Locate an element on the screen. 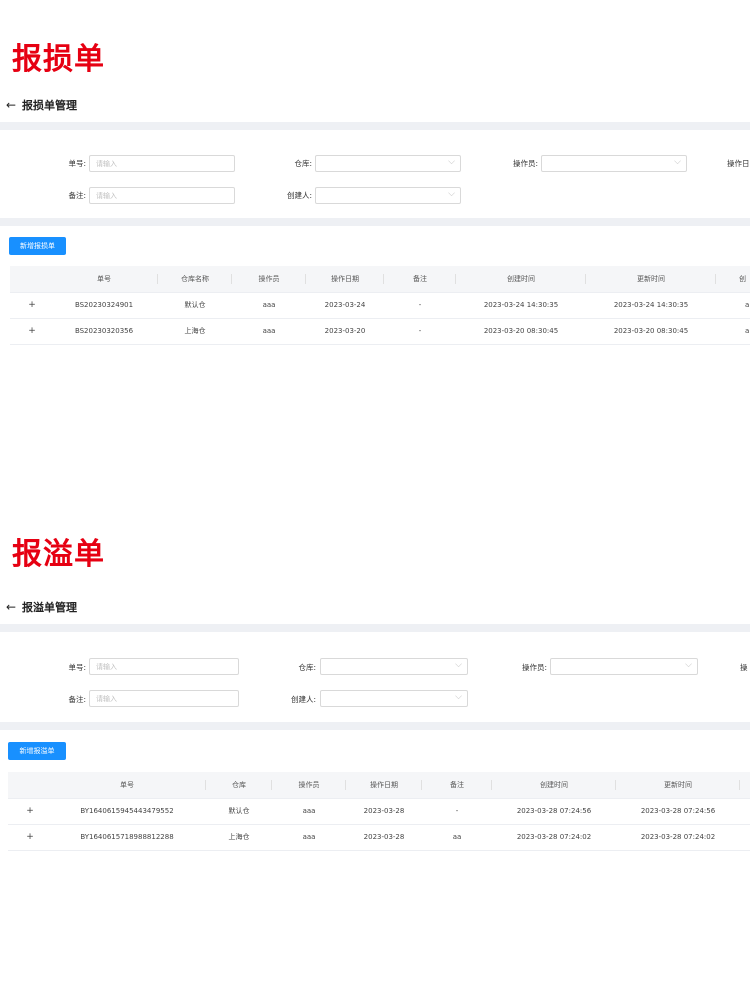 This screenshot has height=1000, width=750. cell-creator: a is located at coordinates (747, 305).